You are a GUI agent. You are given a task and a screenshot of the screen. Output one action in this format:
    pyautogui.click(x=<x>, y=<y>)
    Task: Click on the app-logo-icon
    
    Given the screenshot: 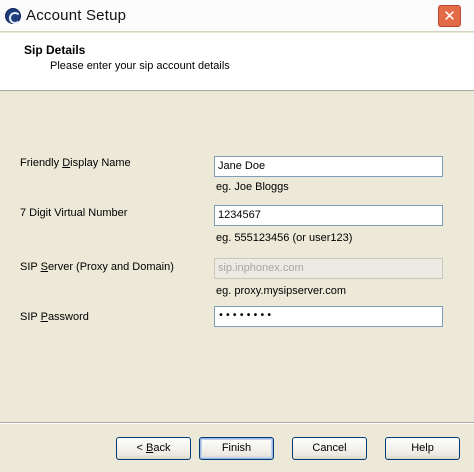 What is the action you would take?
    pyautogui.click(x=13, y=16)
    